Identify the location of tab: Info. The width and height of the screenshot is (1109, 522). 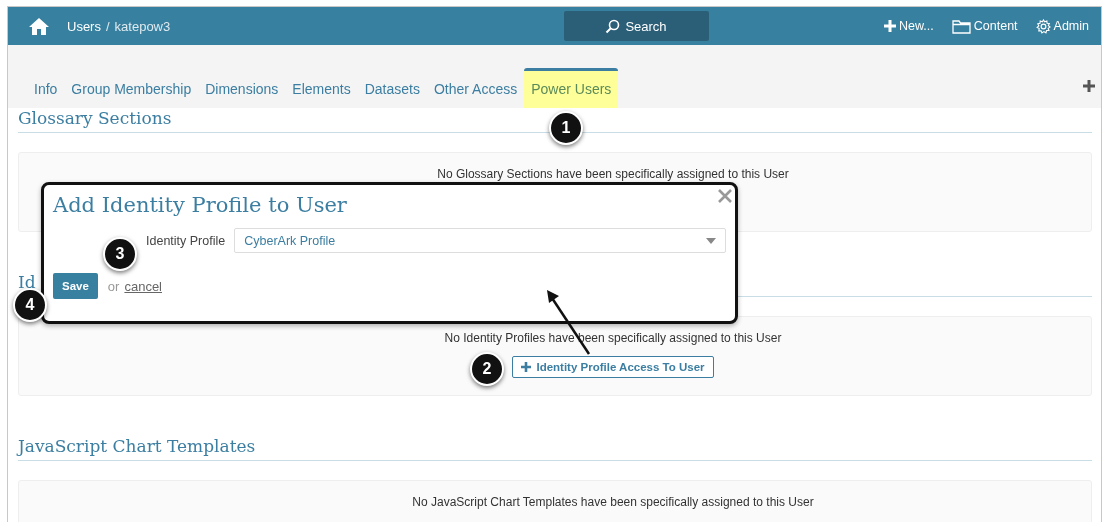
(46, 88).